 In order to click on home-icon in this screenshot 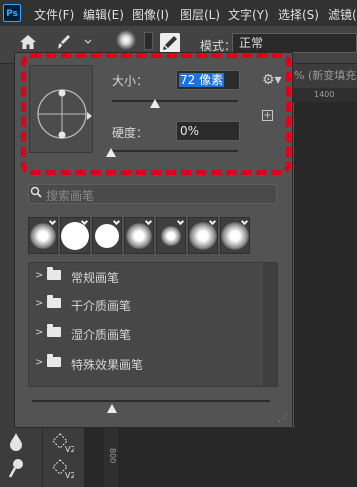, I will do `click(28, 42)`.